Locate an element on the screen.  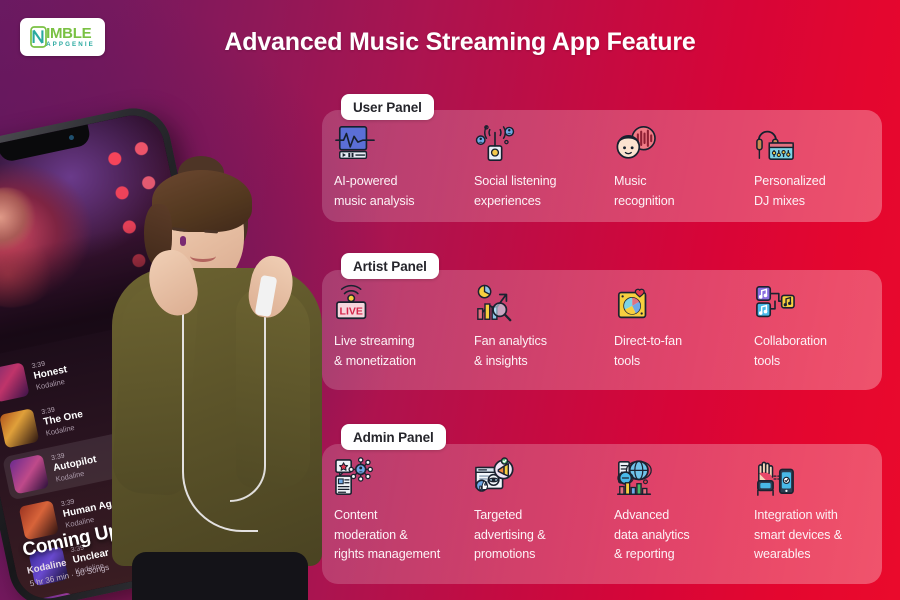
feature-label: Targeted advertising & promotions is located at coordinates (510, 535).